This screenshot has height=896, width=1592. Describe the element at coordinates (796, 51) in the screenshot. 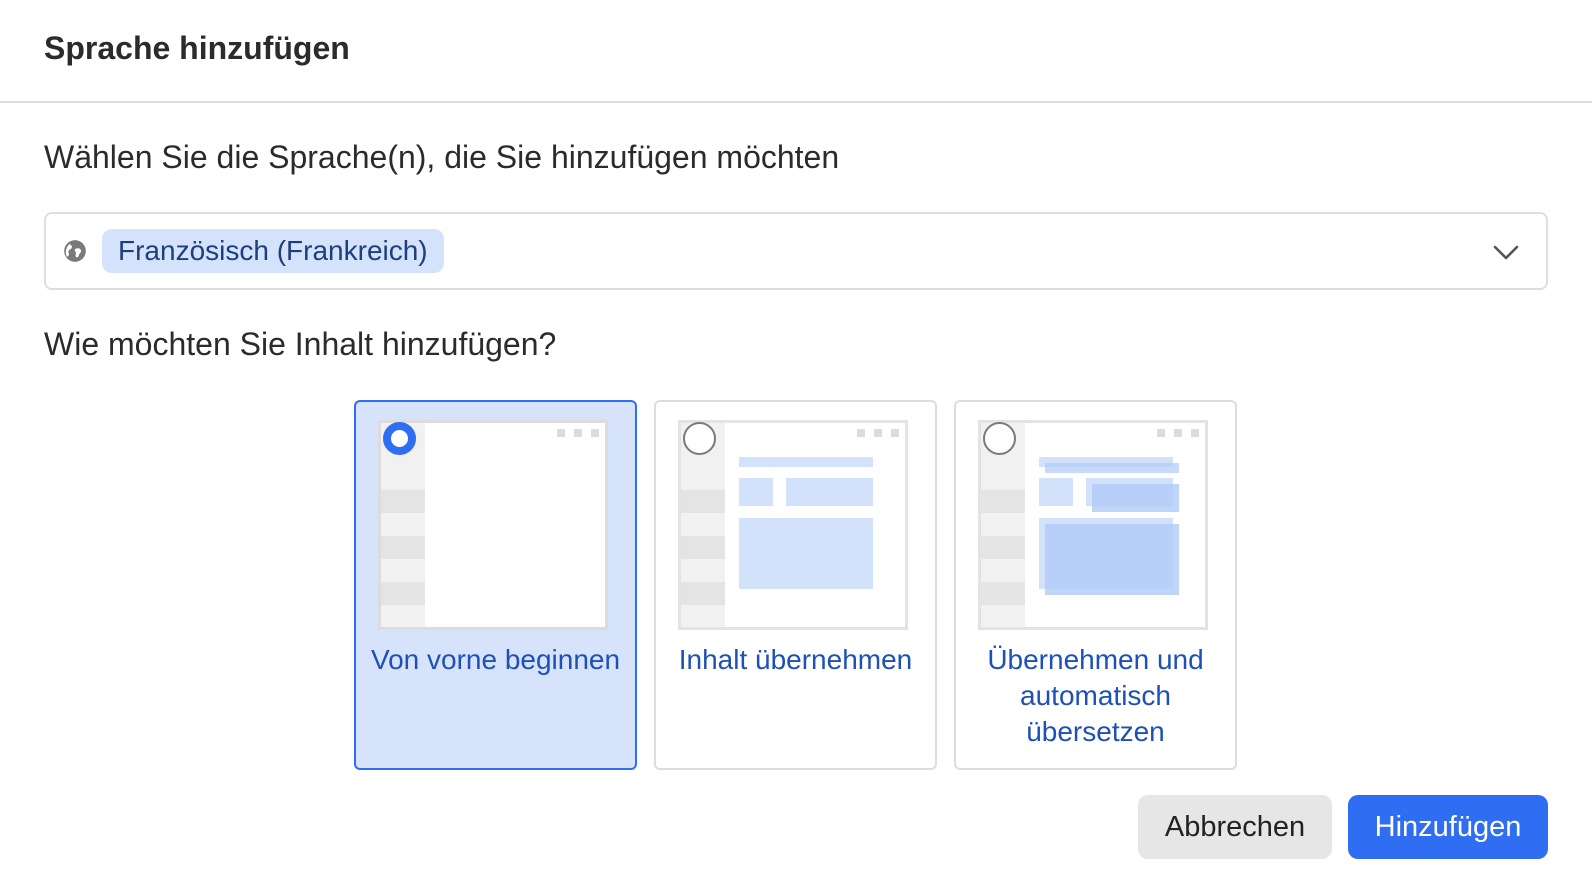

I see `dialog-header: Sprache hinzufügen` at that location.